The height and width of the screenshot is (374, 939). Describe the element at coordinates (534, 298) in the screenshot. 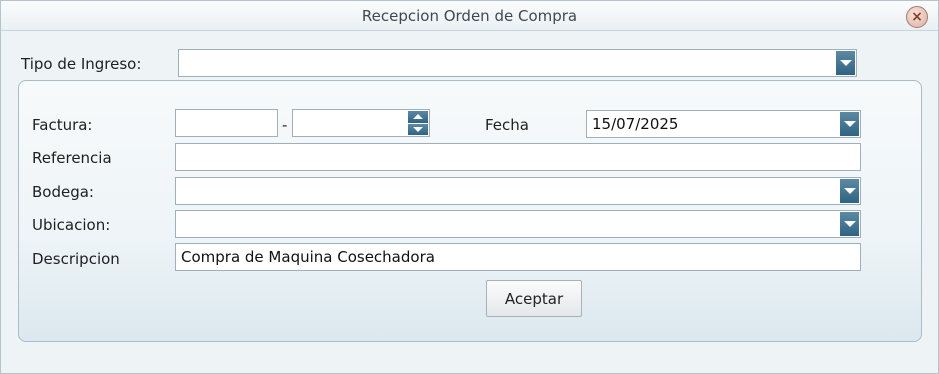

I see `aceptar-button: Aceptar` at that location.